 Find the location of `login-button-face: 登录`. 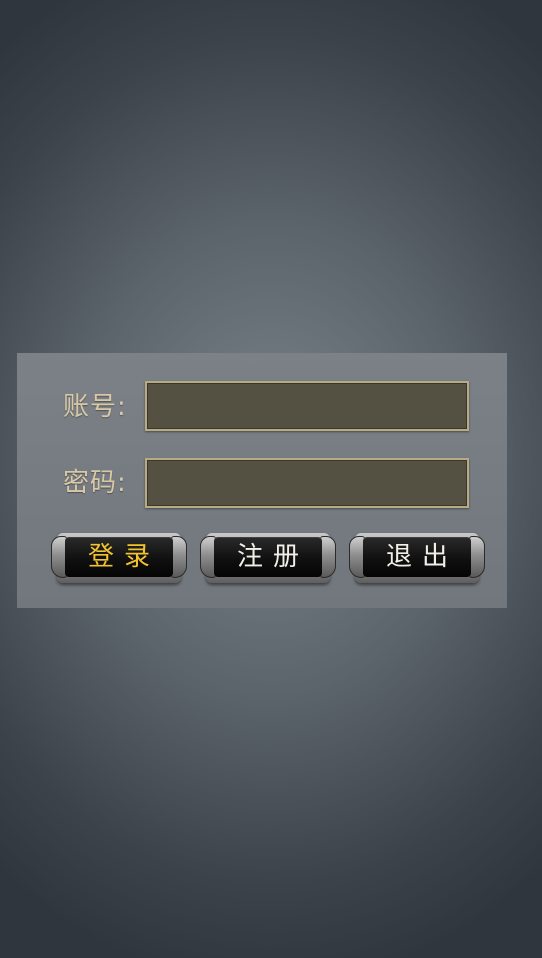

login-button-face: 登录 is located at coordinates (119, 557).